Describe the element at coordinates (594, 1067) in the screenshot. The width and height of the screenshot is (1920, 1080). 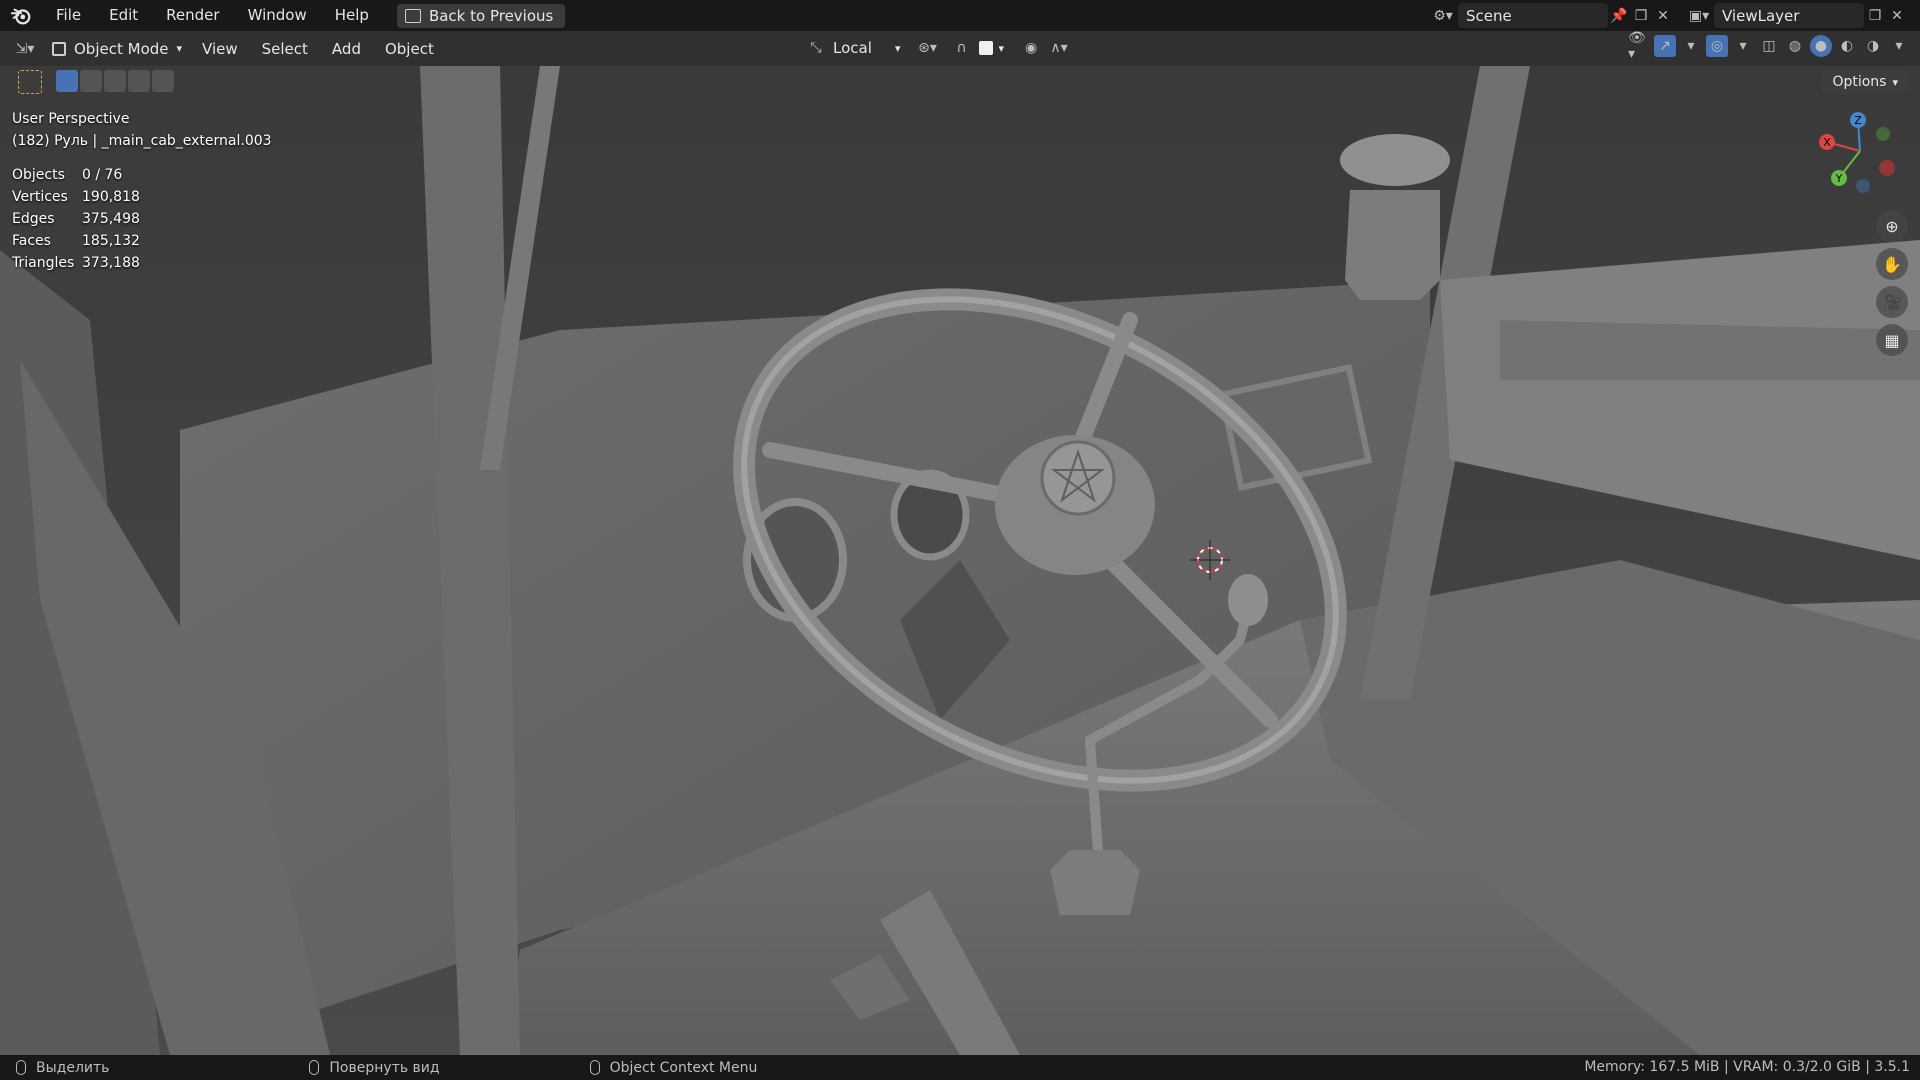
I see `mouse-right-icon` at that location.